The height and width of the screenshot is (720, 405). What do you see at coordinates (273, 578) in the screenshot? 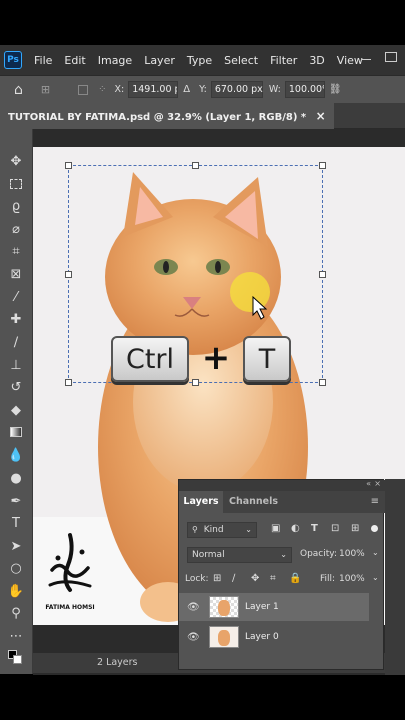
I see `lock-artboard-icon: ⌗` at bounding box center [273, 578].